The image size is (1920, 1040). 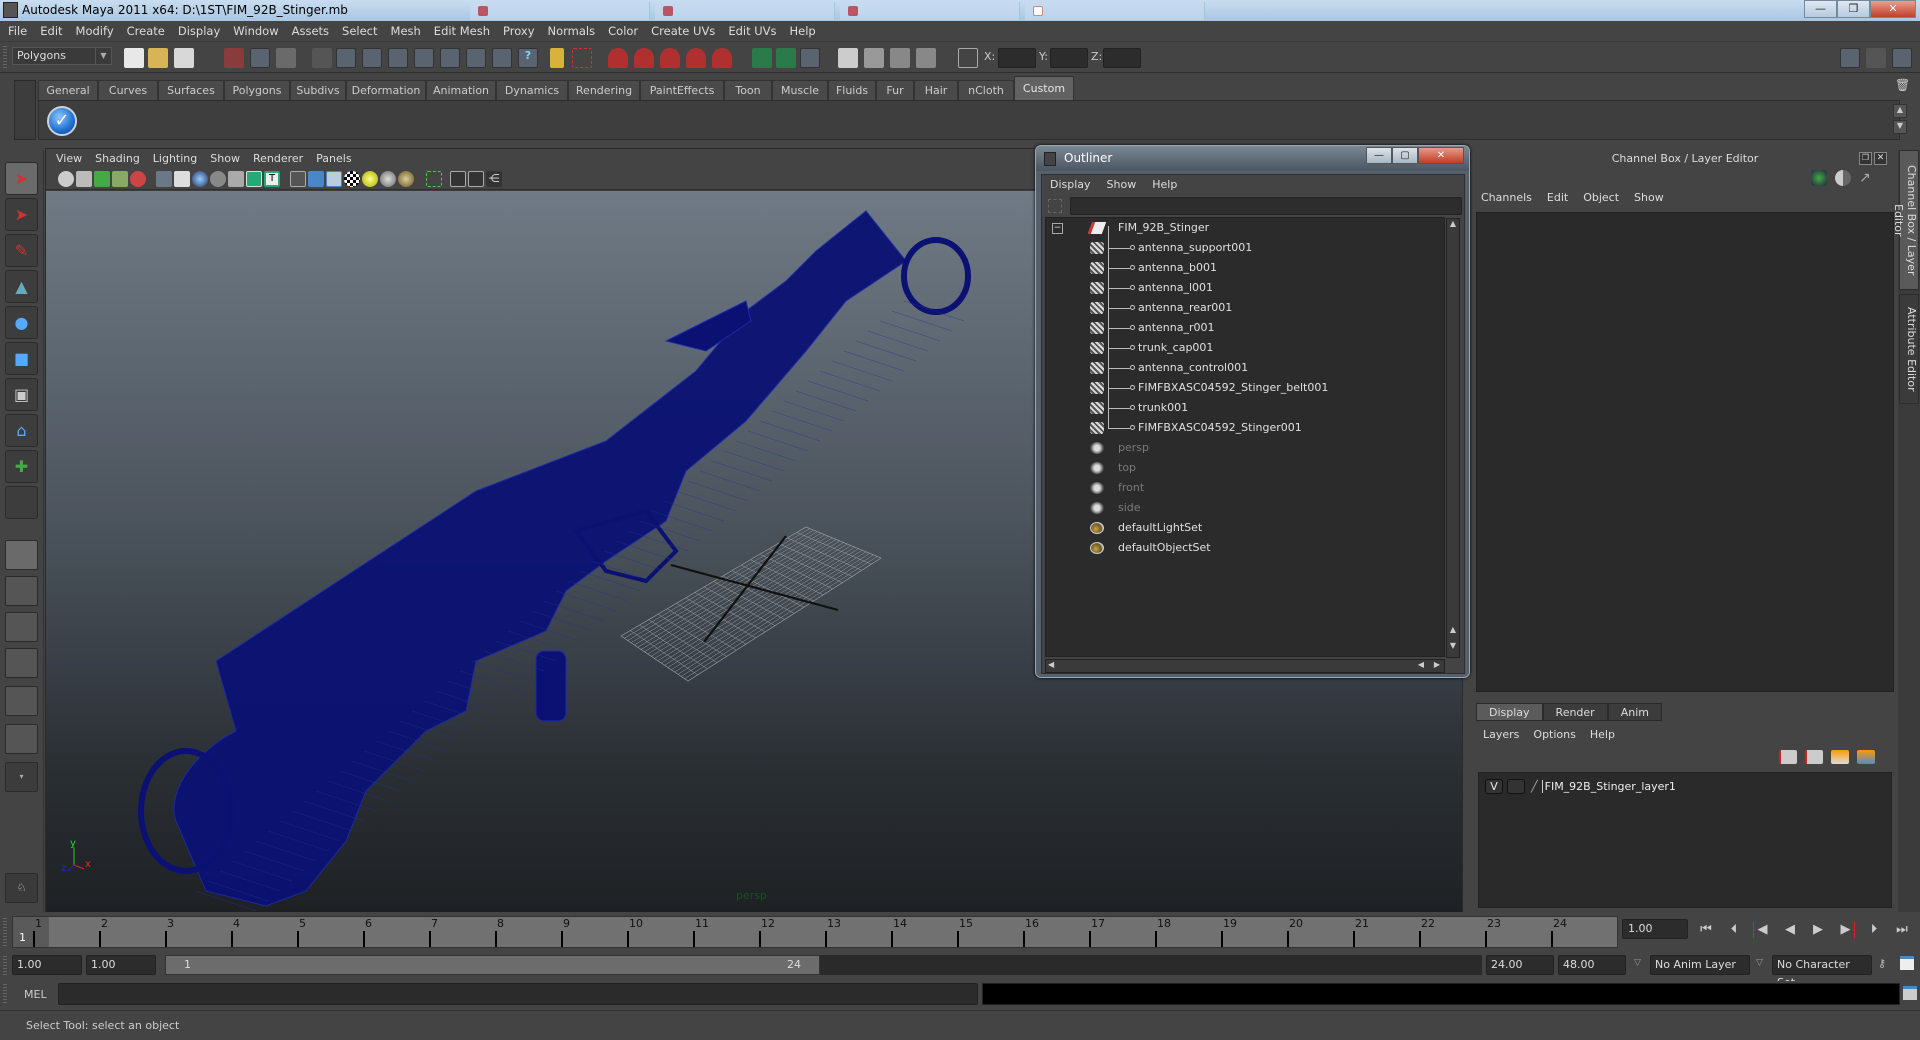 I want to click on outliner-close-button: ✕, so click(x=1441, y=155).